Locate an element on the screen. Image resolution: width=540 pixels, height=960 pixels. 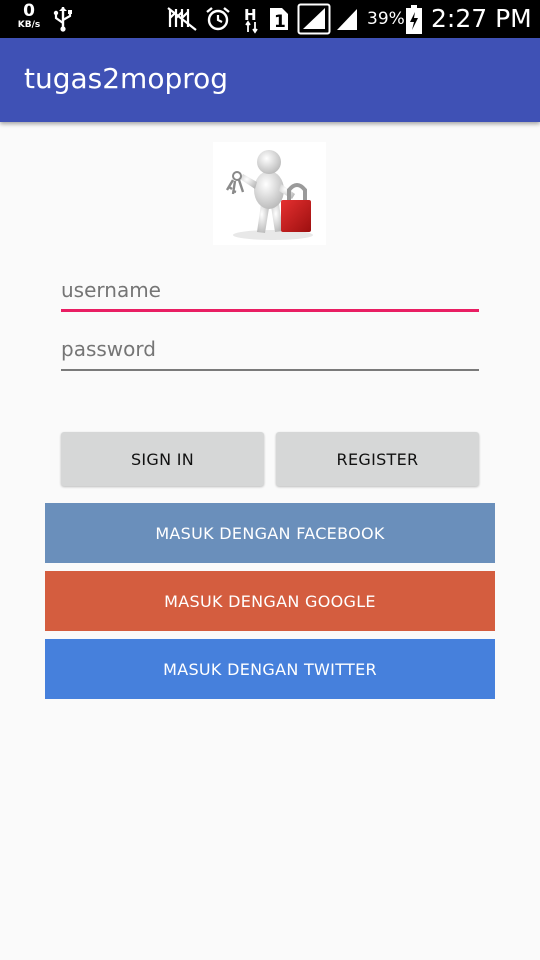
network-speed-value: 0 is located at coordinates (29, 11).